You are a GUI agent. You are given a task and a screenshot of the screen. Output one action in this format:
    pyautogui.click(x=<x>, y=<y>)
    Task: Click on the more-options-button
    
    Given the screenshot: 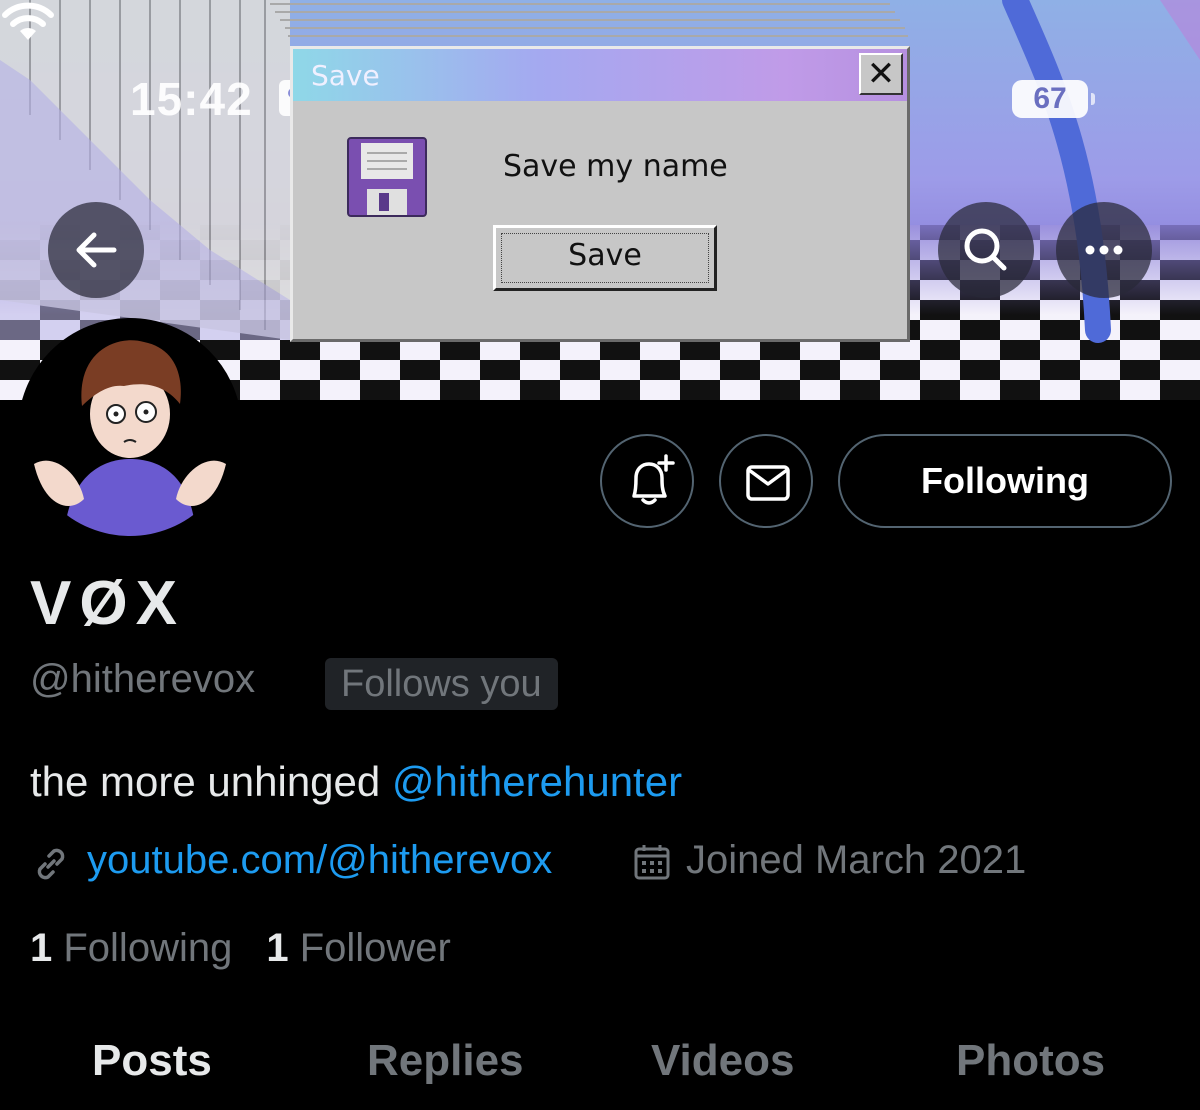 What is the action you would take?
    pyautogui.click(x=1104, y=250)
    